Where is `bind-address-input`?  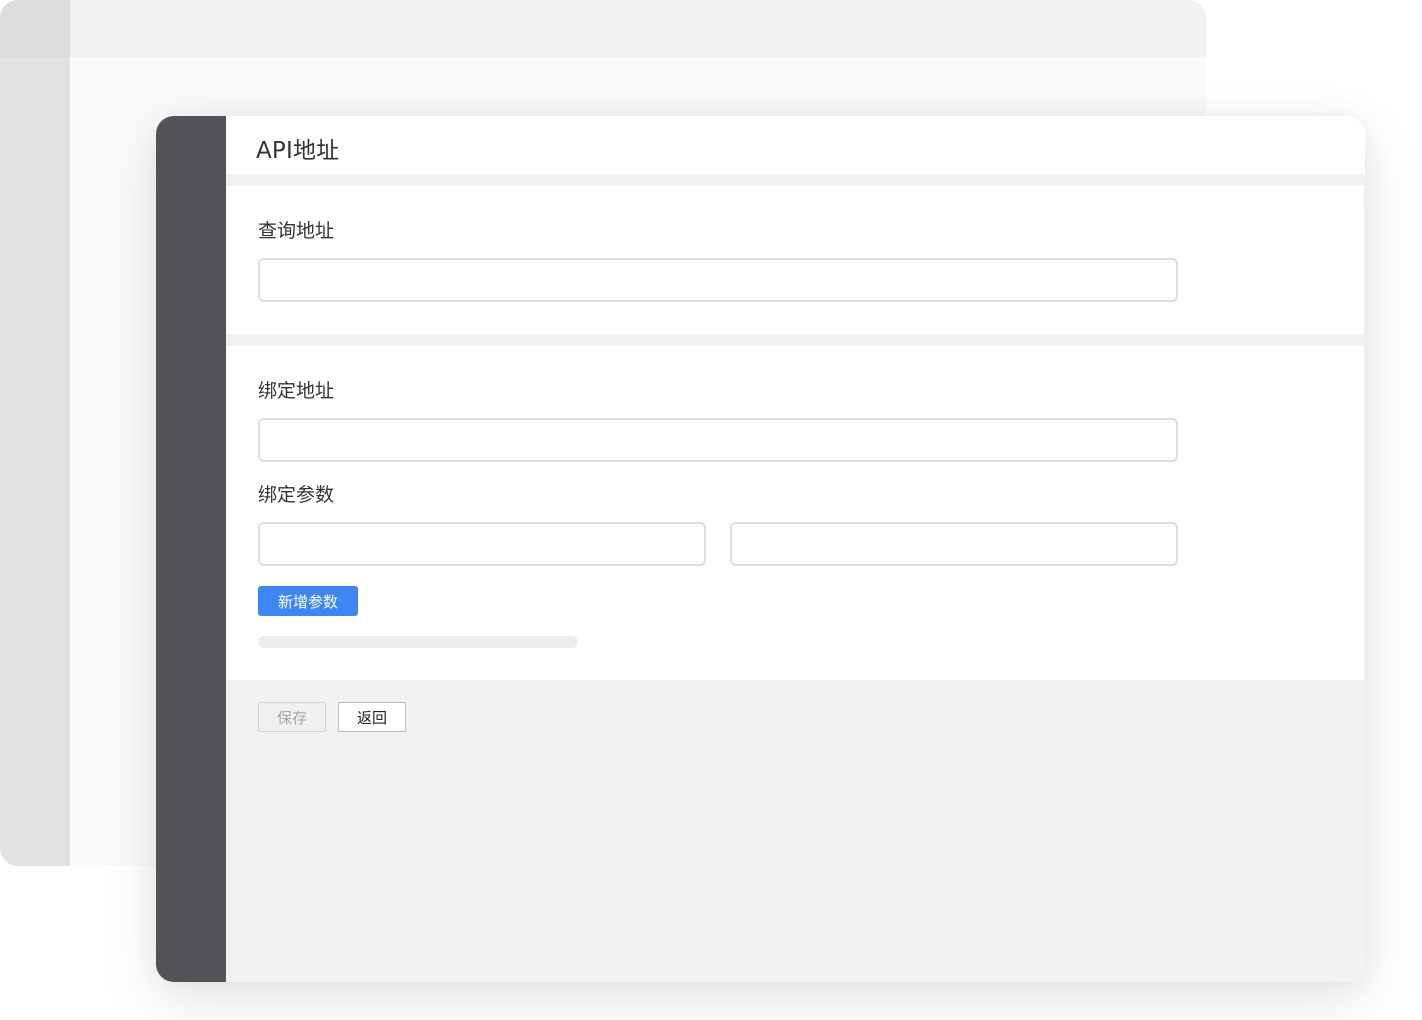
bind-address-input is located at coordinates (718, 440).